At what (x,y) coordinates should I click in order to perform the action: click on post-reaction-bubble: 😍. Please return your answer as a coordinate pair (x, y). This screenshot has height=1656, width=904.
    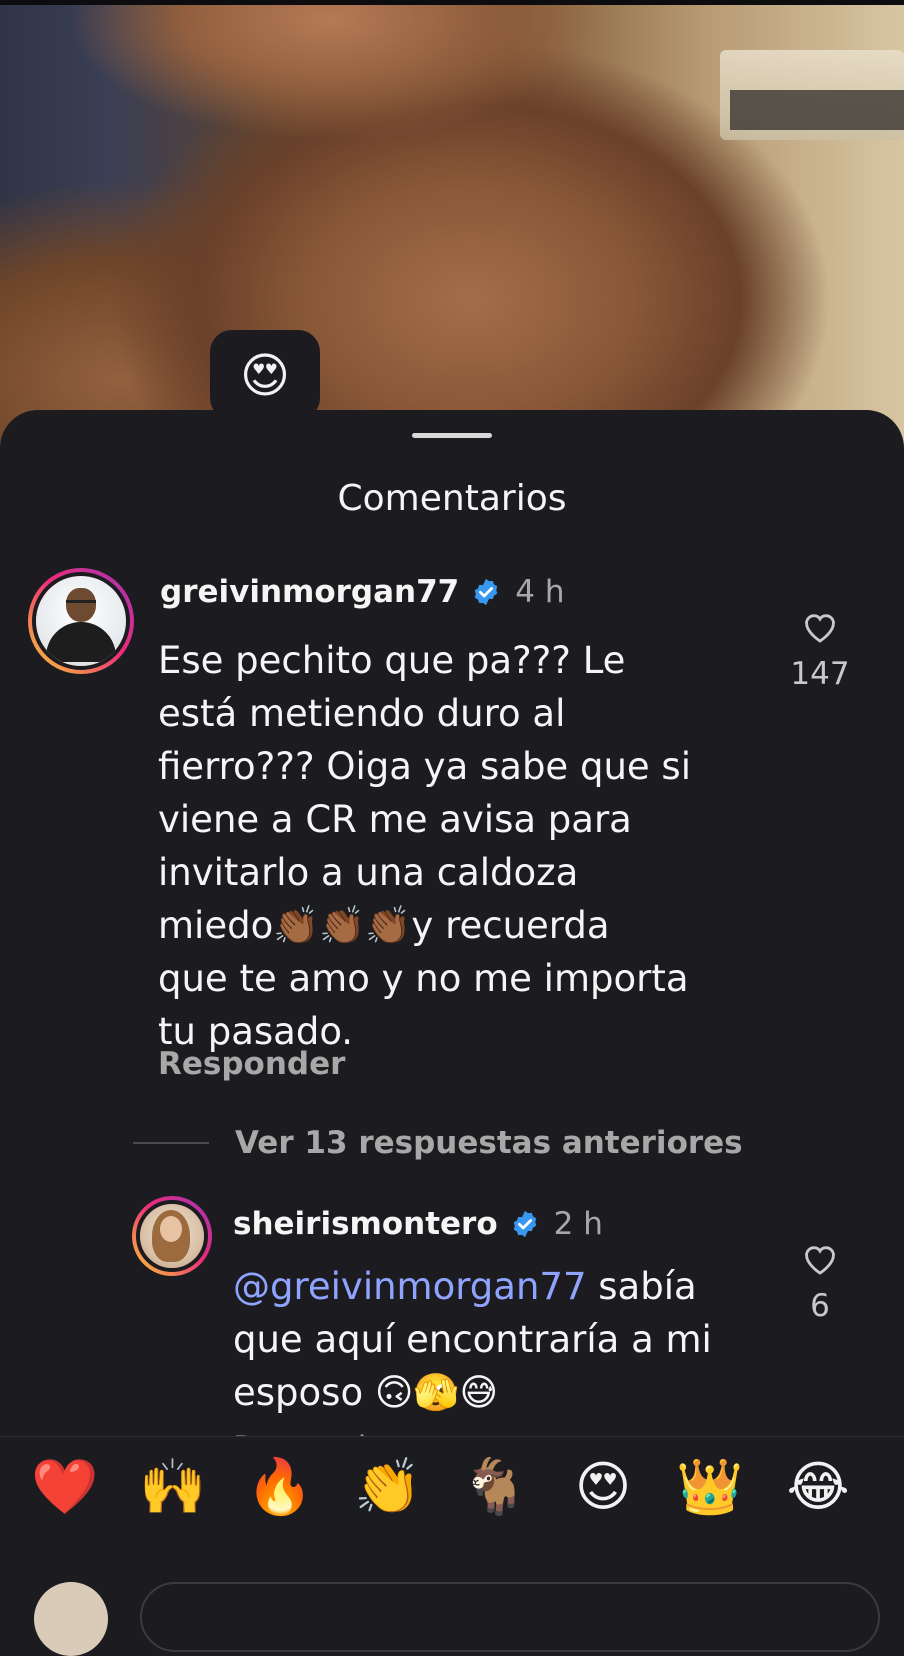
    Looking at the image, I should click on (265, 375).